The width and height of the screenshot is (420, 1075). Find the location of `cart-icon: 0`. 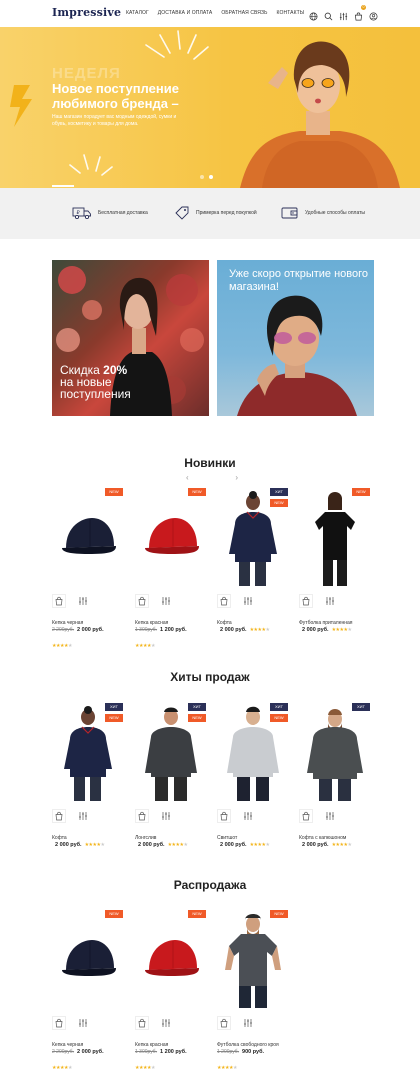

cart-icon: 0 is located at coordinates (360, 13).